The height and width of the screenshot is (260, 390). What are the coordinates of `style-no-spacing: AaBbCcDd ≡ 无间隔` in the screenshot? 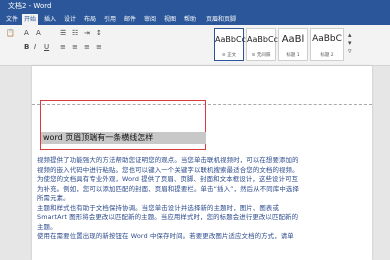 It's located at (268, 44).